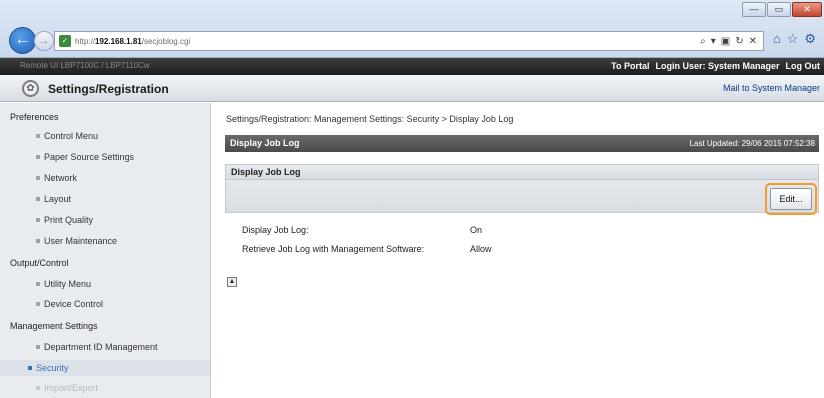  What do you see at coordinates (89, 157) in the screenshot?
I see `sidebar-item-label: Paper Source Settings` at bounding box center [89, 157].